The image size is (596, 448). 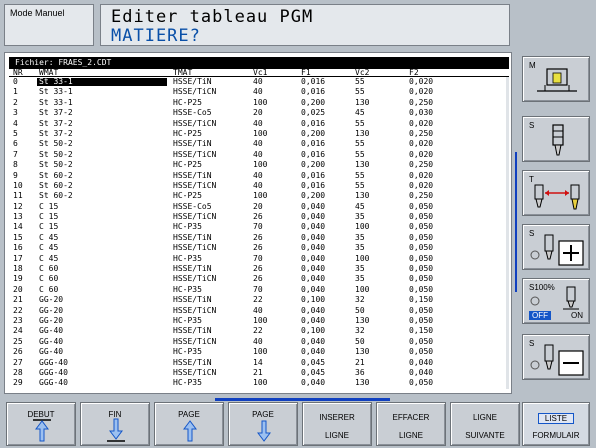 I want to click on table-row: 6 St 50-2 HSSE/TiN 40 0,016 55 0,020, so click(x=259, y=144).